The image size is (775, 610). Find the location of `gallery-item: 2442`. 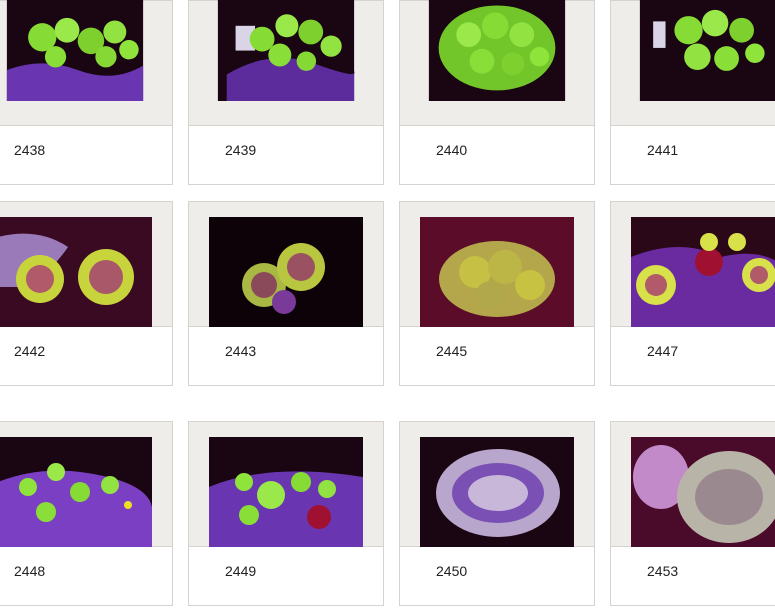

gallery-item: 2442 is located at coordinates (86, 293).